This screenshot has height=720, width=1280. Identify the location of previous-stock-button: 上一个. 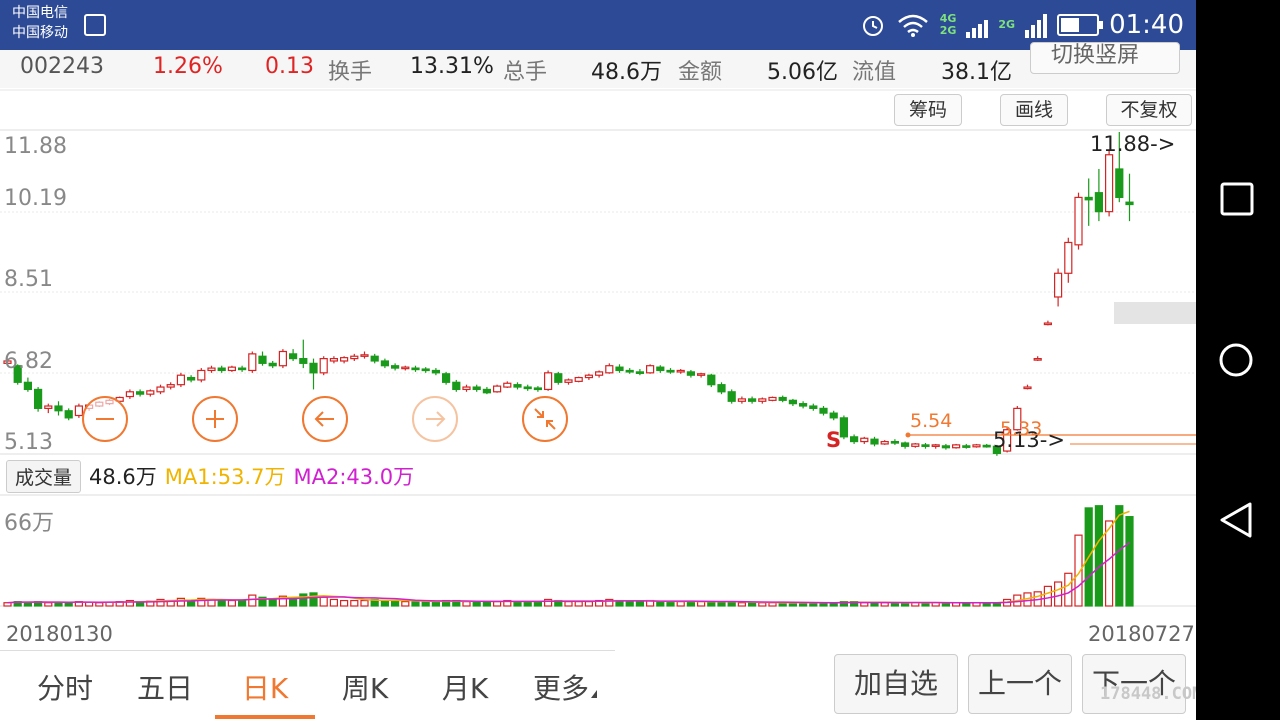
(1020, 684).